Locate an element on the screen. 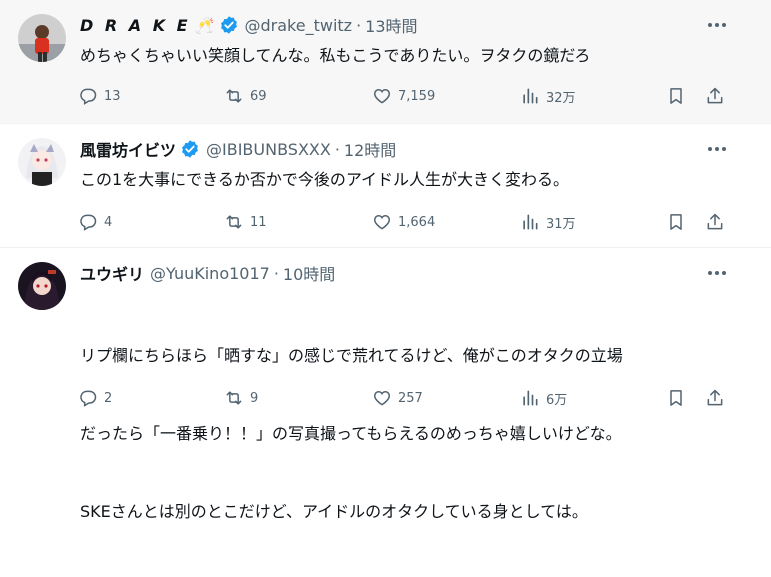 The width and height of the screenshot is (771, 577). reply-button: 13 is located at coordinates (99, 96).